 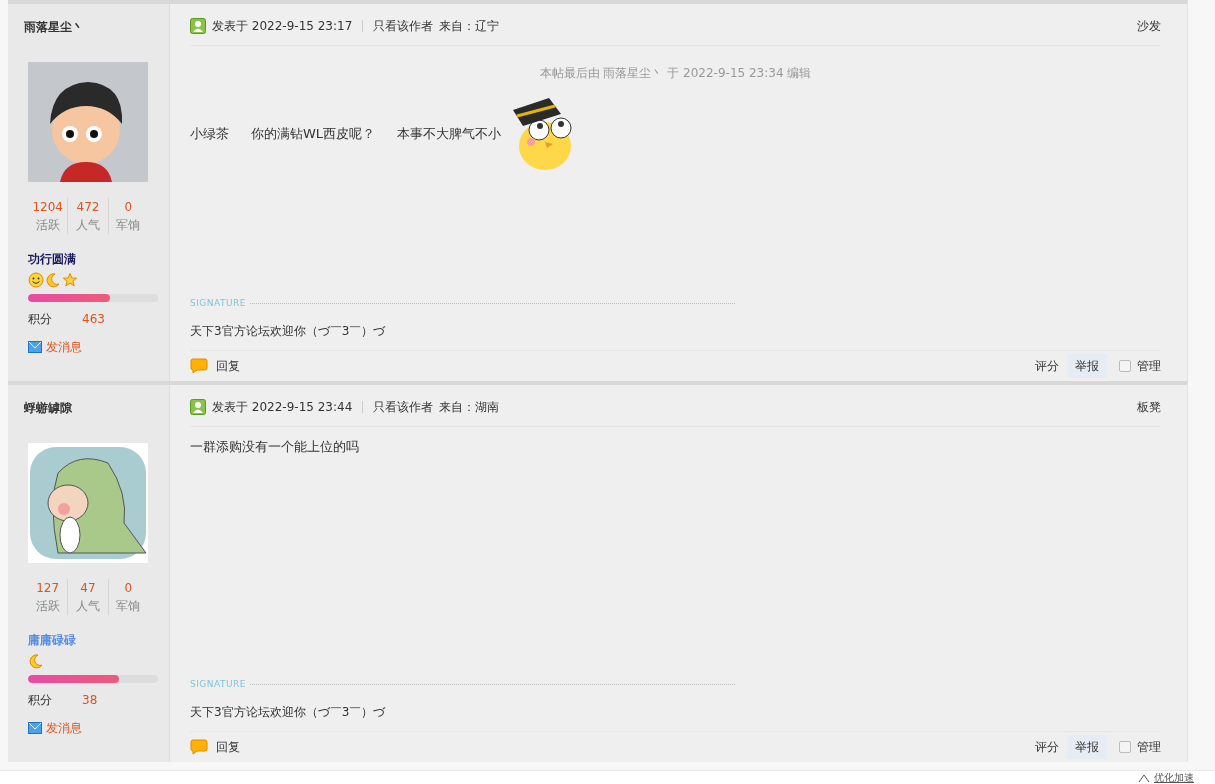 I want to click on post-text: 本事不大脾气不小, so click(x=449, y=134).